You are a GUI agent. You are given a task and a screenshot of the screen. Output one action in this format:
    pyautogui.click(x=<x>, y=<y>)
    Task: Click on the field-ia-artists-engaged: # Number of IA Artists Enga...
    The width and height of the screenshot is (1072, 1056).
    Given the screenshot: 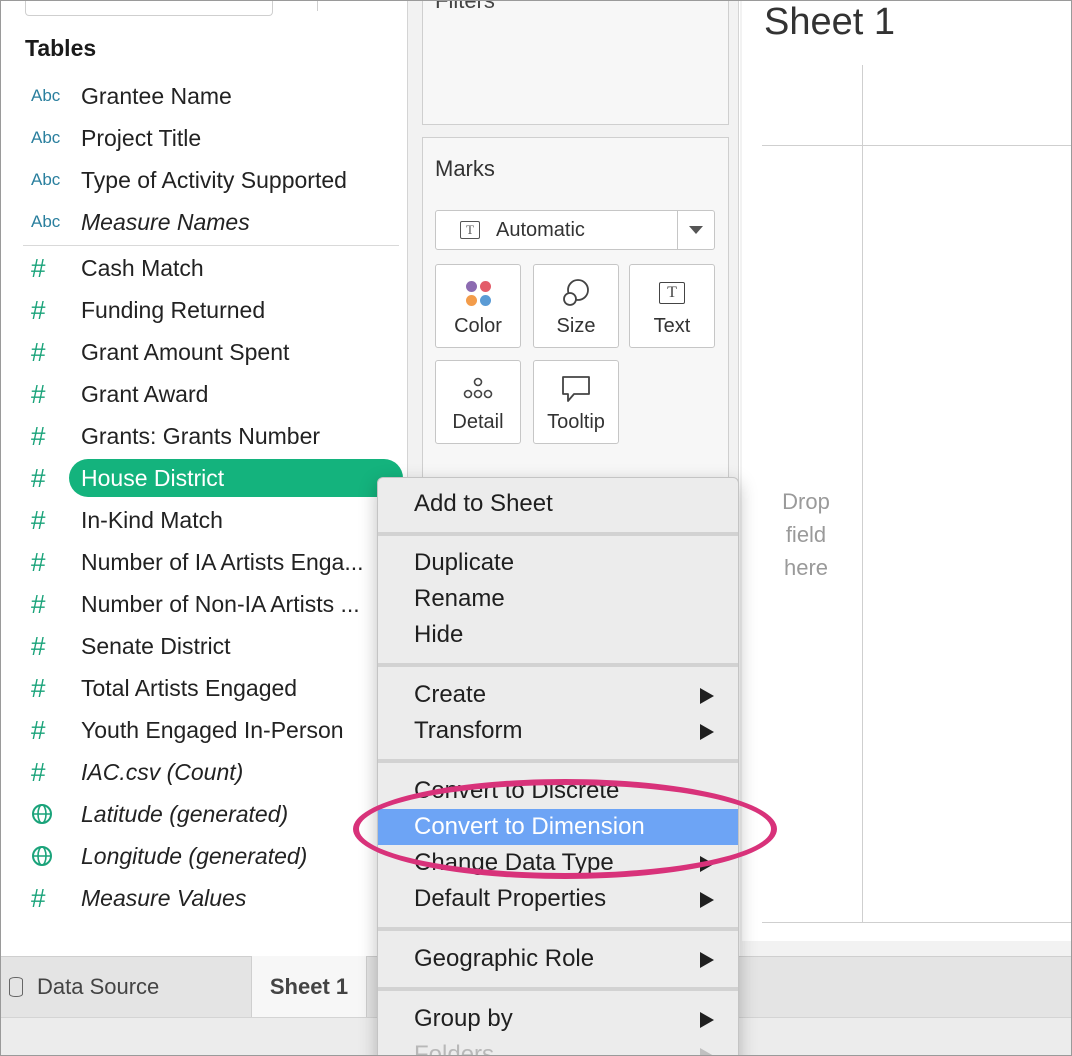 What is the action you would take?
    pyautogui.click(x=191, y=562)
    